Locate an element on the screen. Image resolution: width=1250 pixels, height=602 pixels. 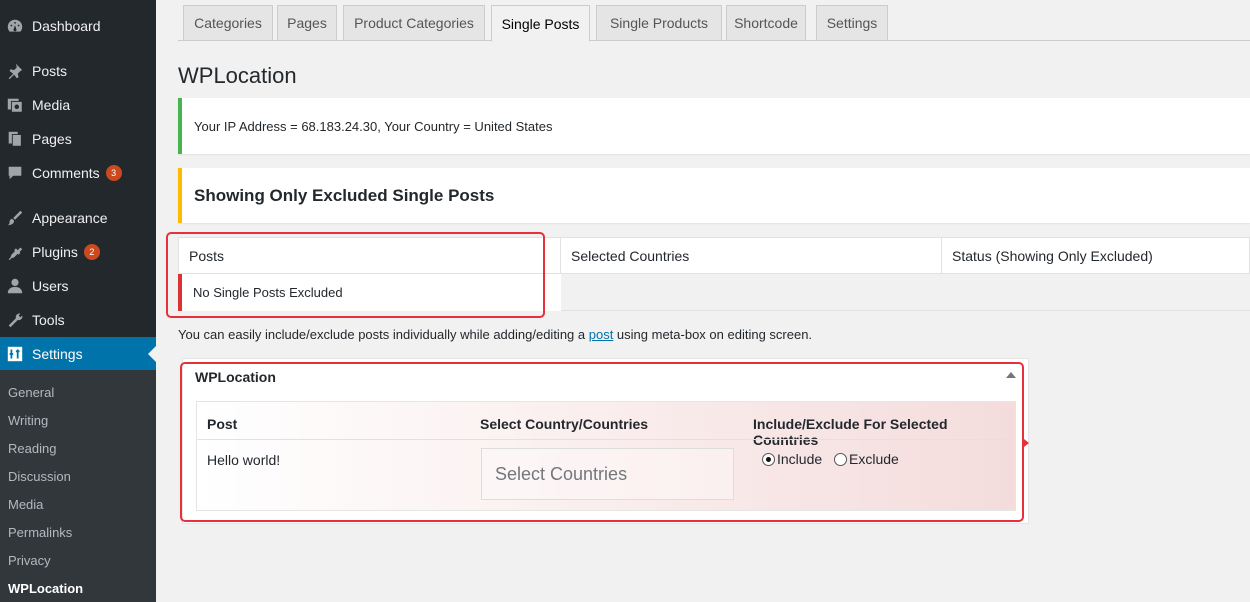
menu-posts: Posts is located at coordinates (78, 71).